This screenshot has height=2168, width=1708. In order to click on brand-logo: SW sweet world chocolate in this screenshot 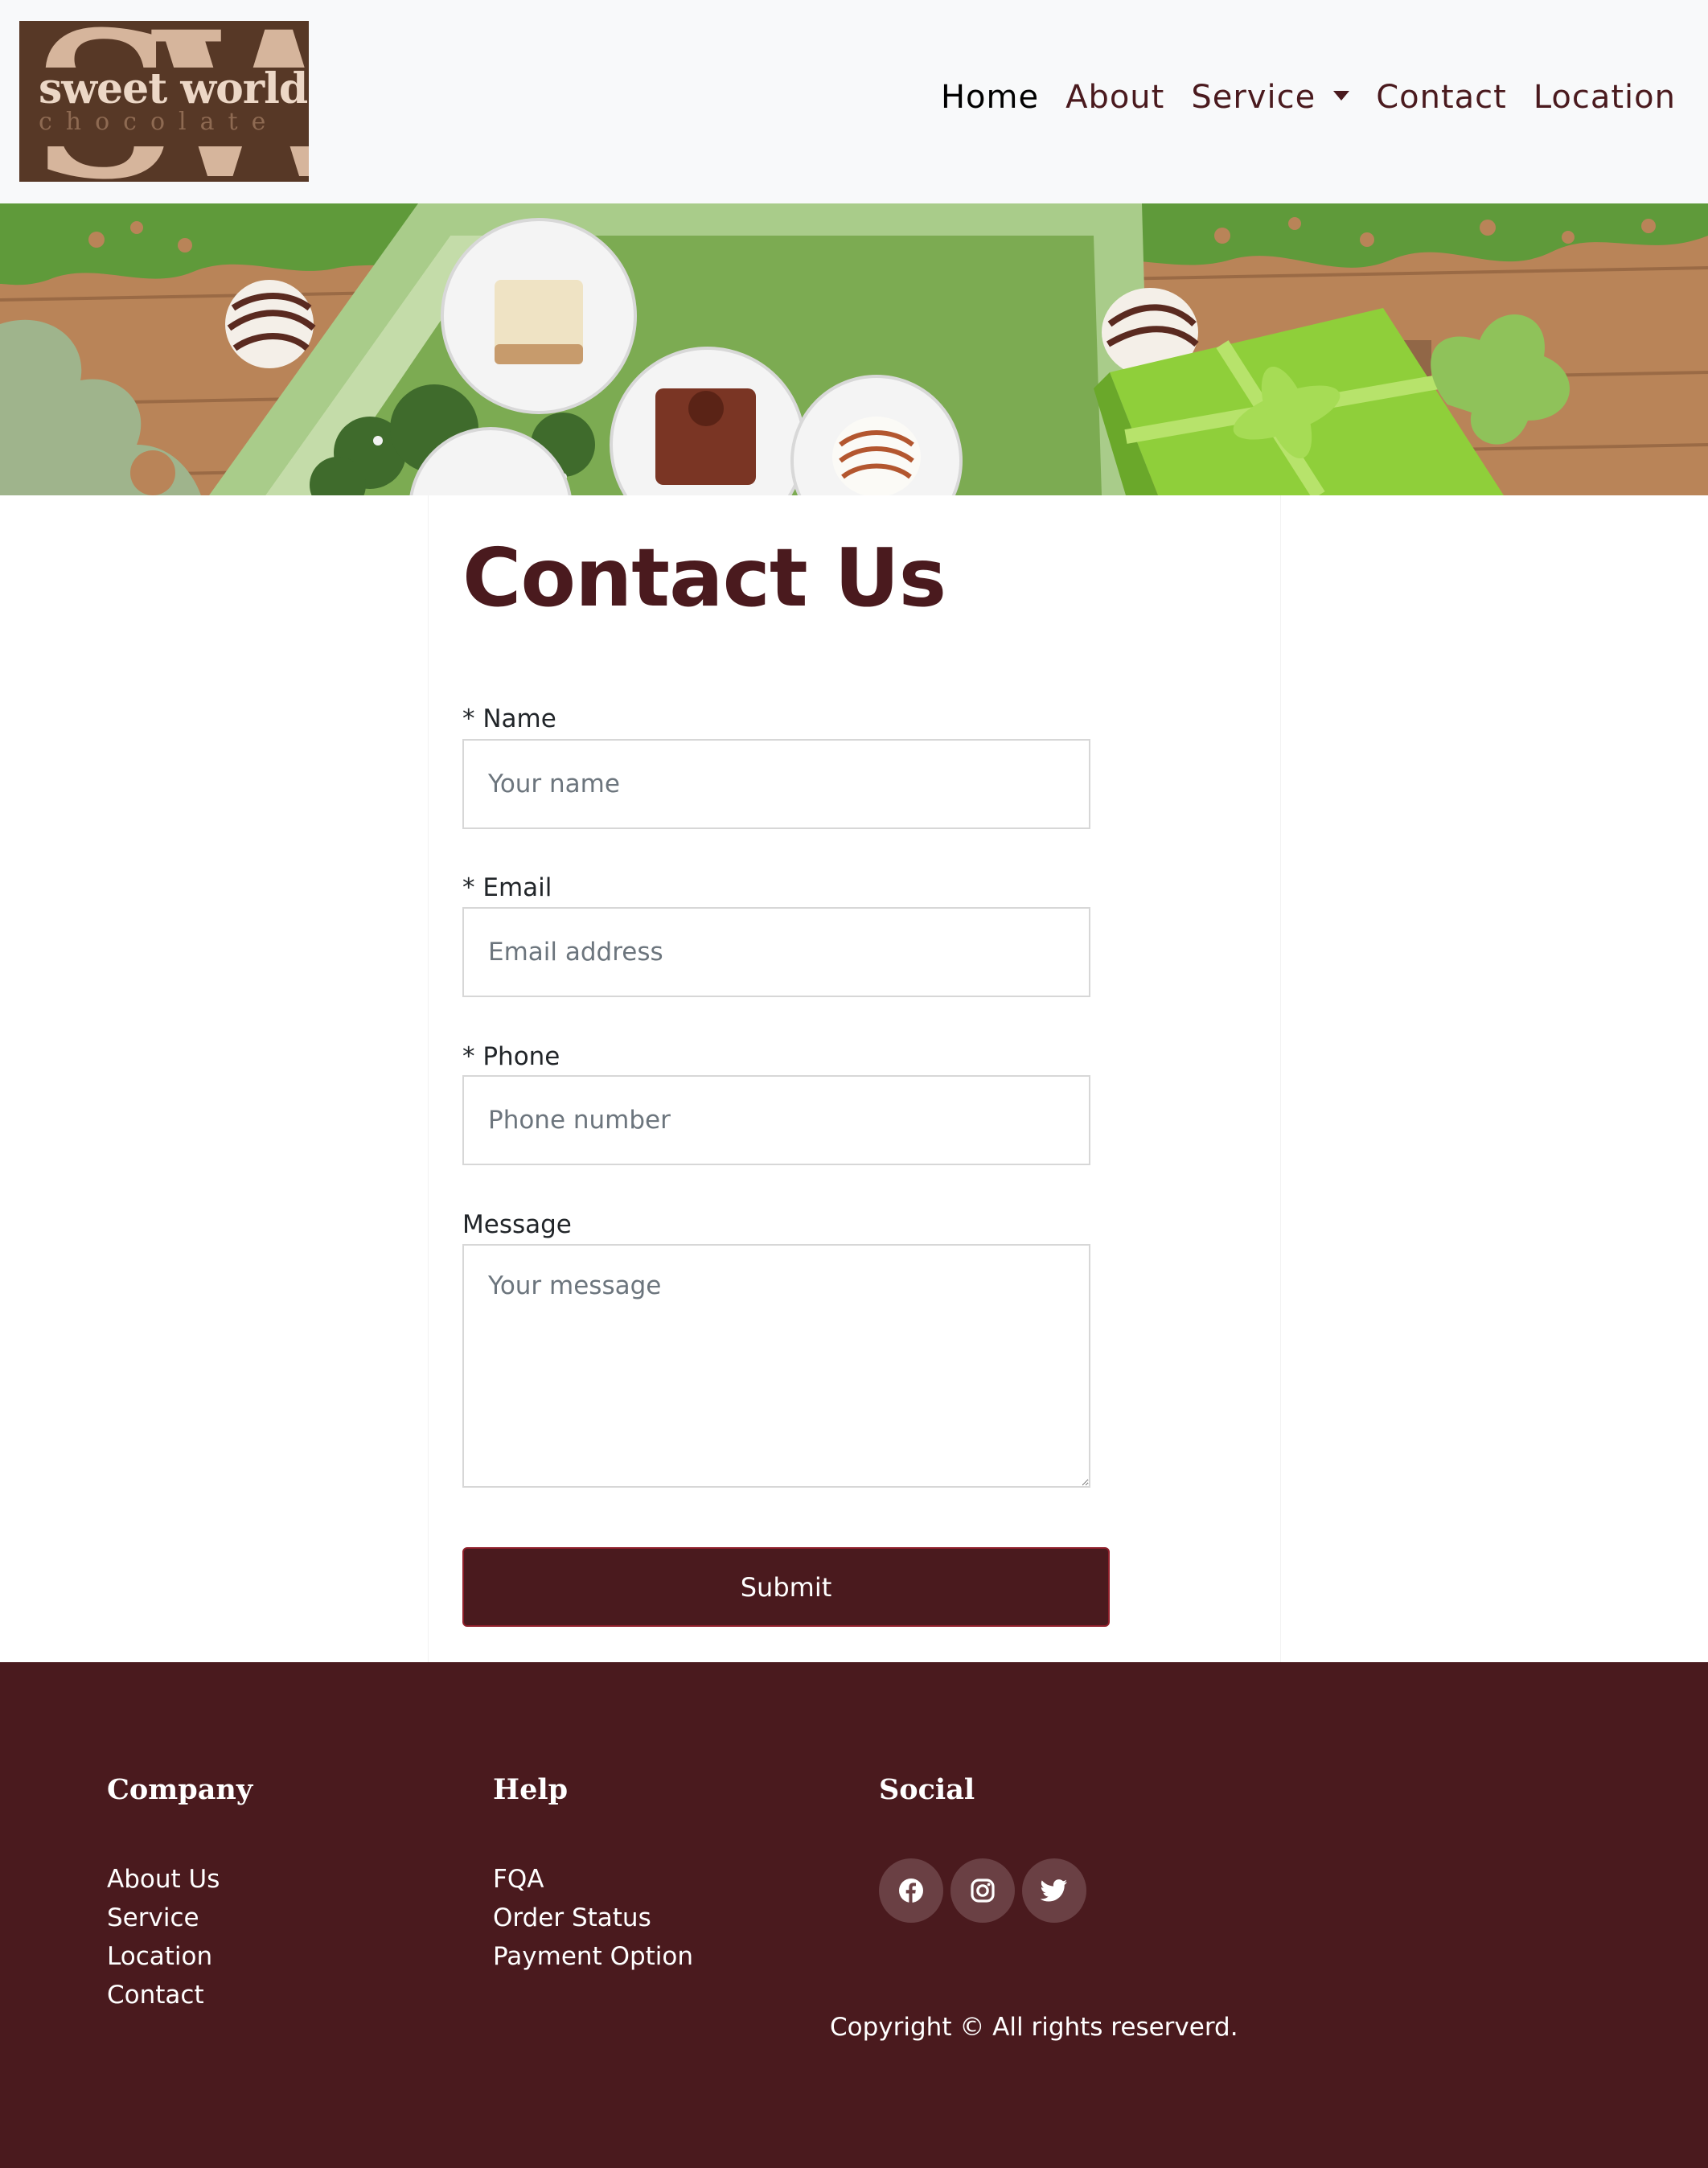, I will do `click(164, 102)`.